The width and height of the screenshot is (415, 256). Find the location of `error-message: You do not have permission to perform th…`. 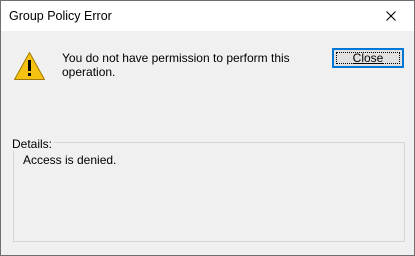

error-message: You do not have permission to perform th… is located at coordinates (176, 65).